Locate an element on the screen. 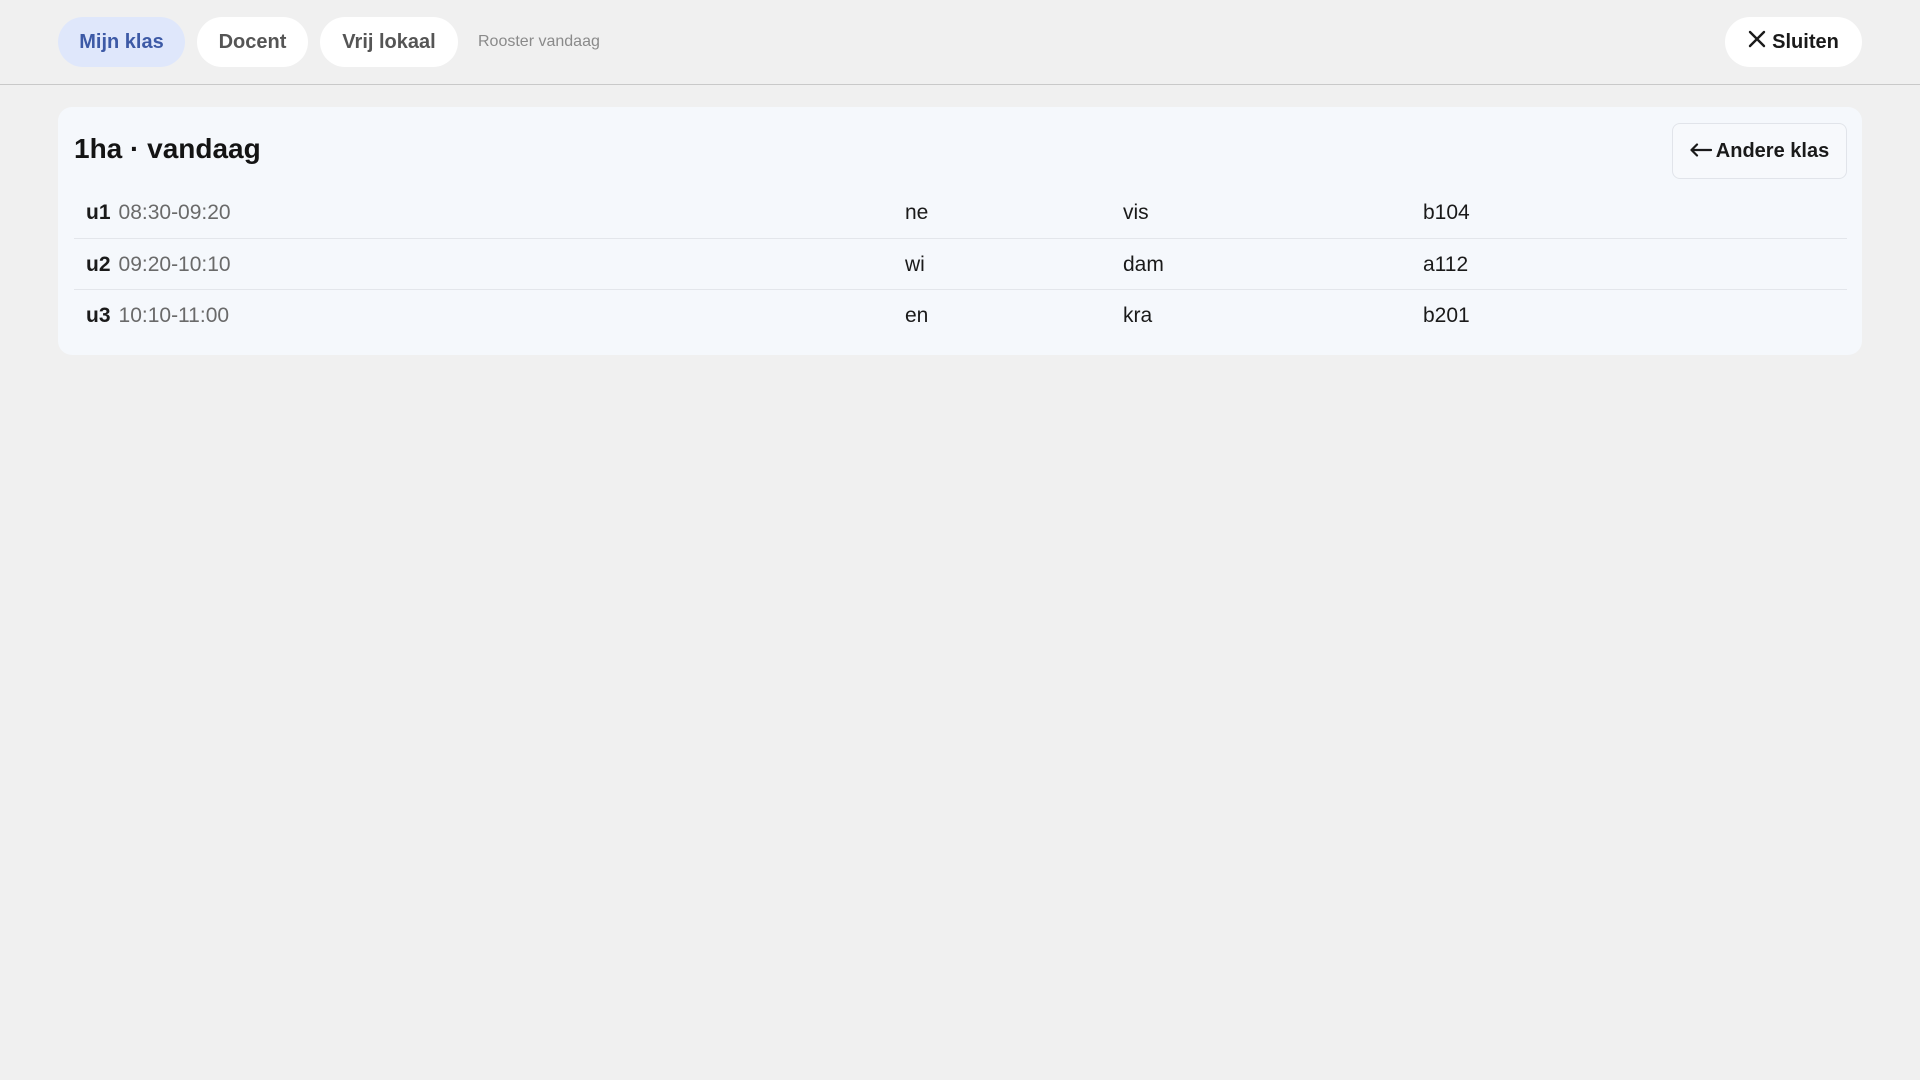 This screenshot has width=1920, height=1080. teacher-cell: dam is located at coordinates (1143, 264).